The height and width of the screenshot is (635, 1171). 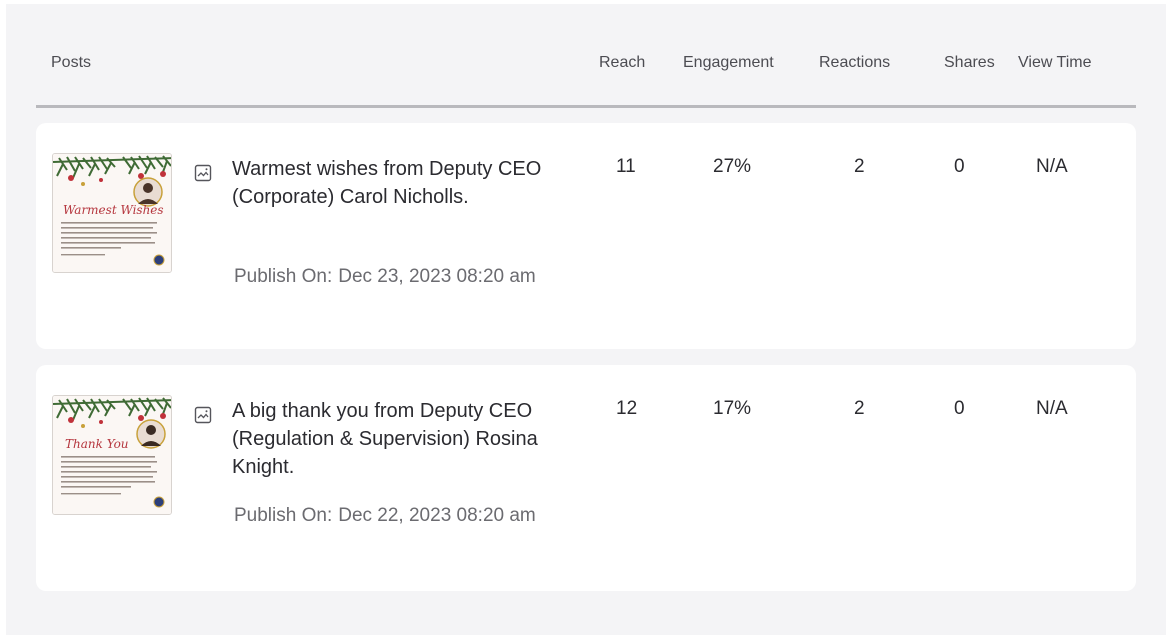 I want to click on publish-date: Dec 22, 2023 08:20 am, so click(x=437, y=515).